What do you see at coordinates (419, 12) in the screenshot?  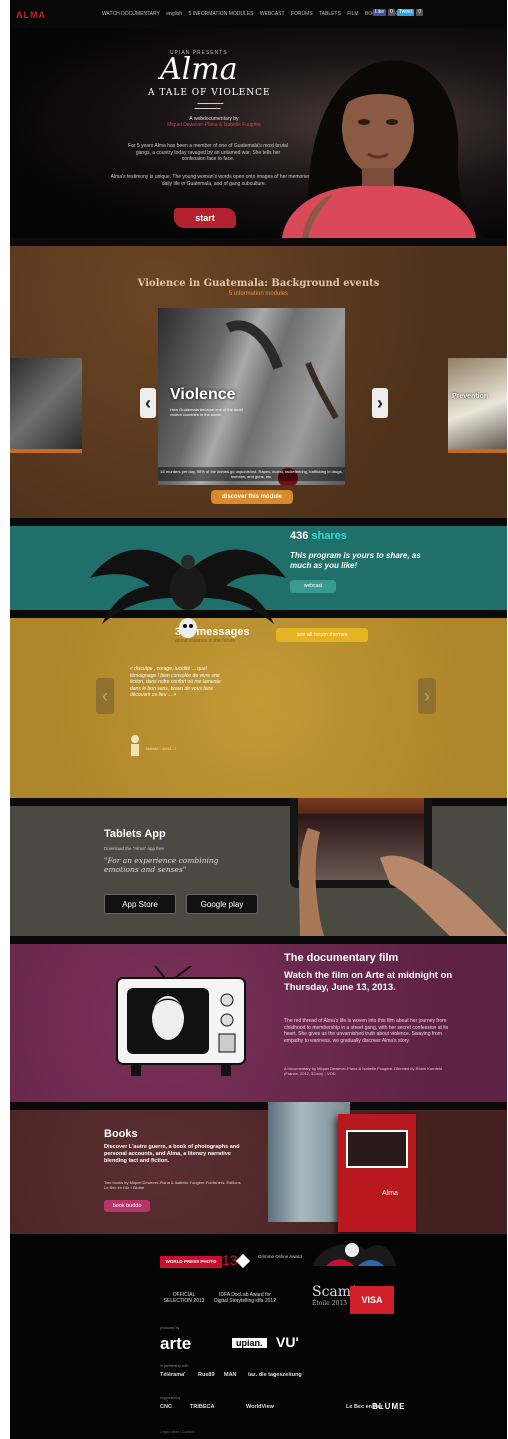 I see `tweet-count: 0` at bounding box center [419, 12].